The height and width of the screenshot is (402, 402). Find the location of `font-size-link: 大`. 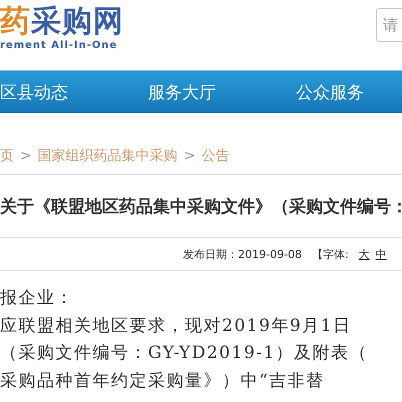

font-size-link: 大 is located at coordinates (364, 254).